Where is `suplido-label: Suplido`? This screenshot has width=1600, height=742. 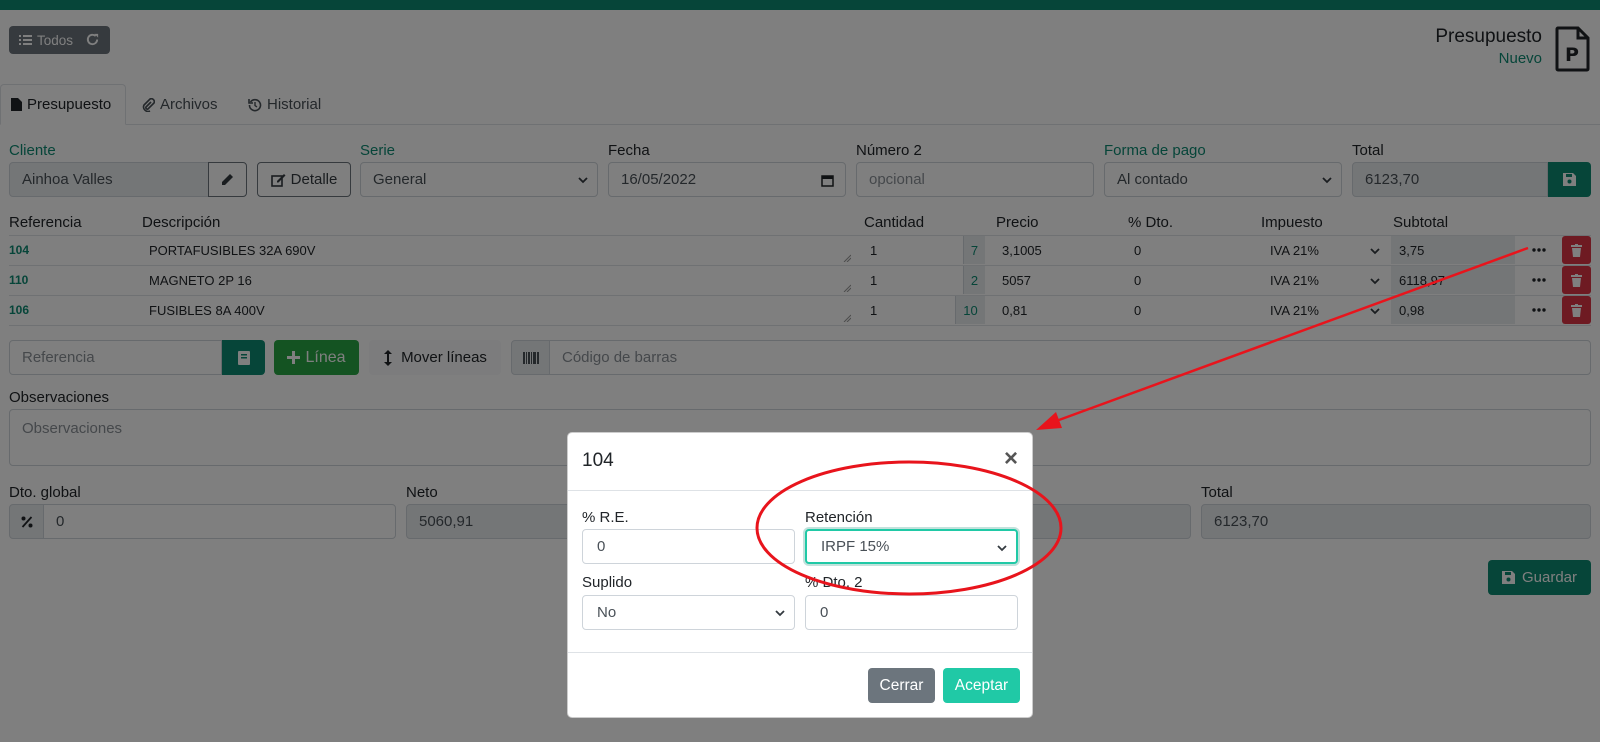 suplido-label: Suplido is located at coordinates (607, 582).